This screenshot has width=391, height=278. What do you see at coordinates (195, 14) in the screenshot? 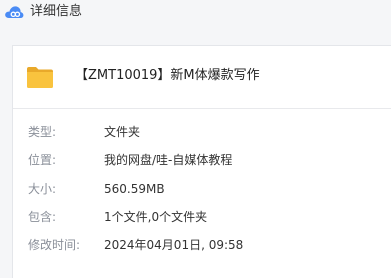
I see `title-bar: 详细信息` at bounding box center [195, 14].